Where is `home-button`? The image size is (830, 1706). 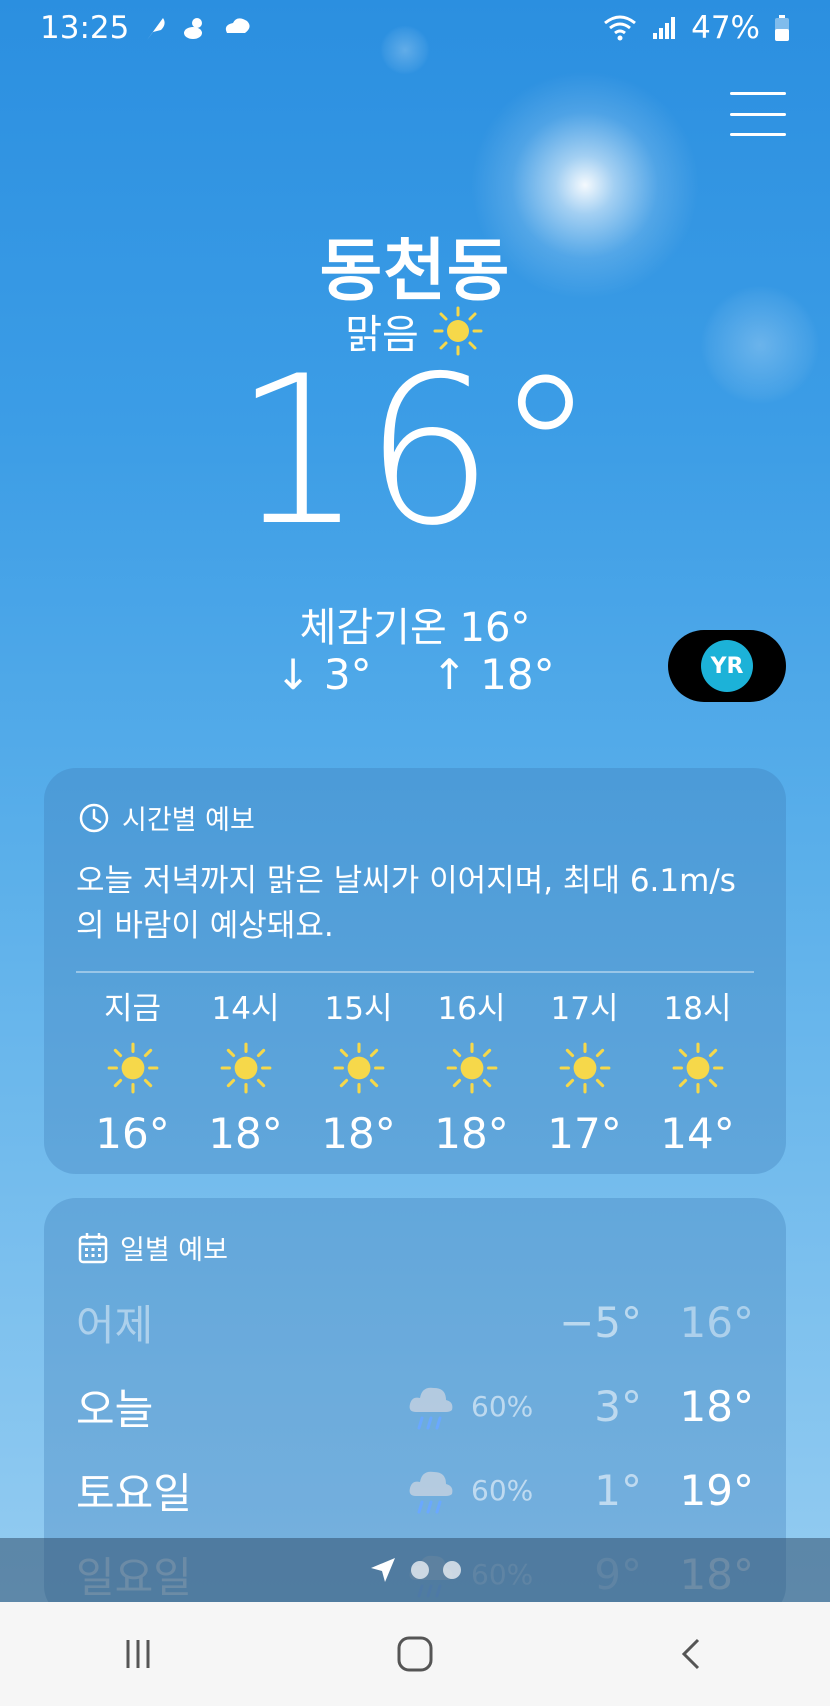
home-button is located at coordinates (415, 1654).